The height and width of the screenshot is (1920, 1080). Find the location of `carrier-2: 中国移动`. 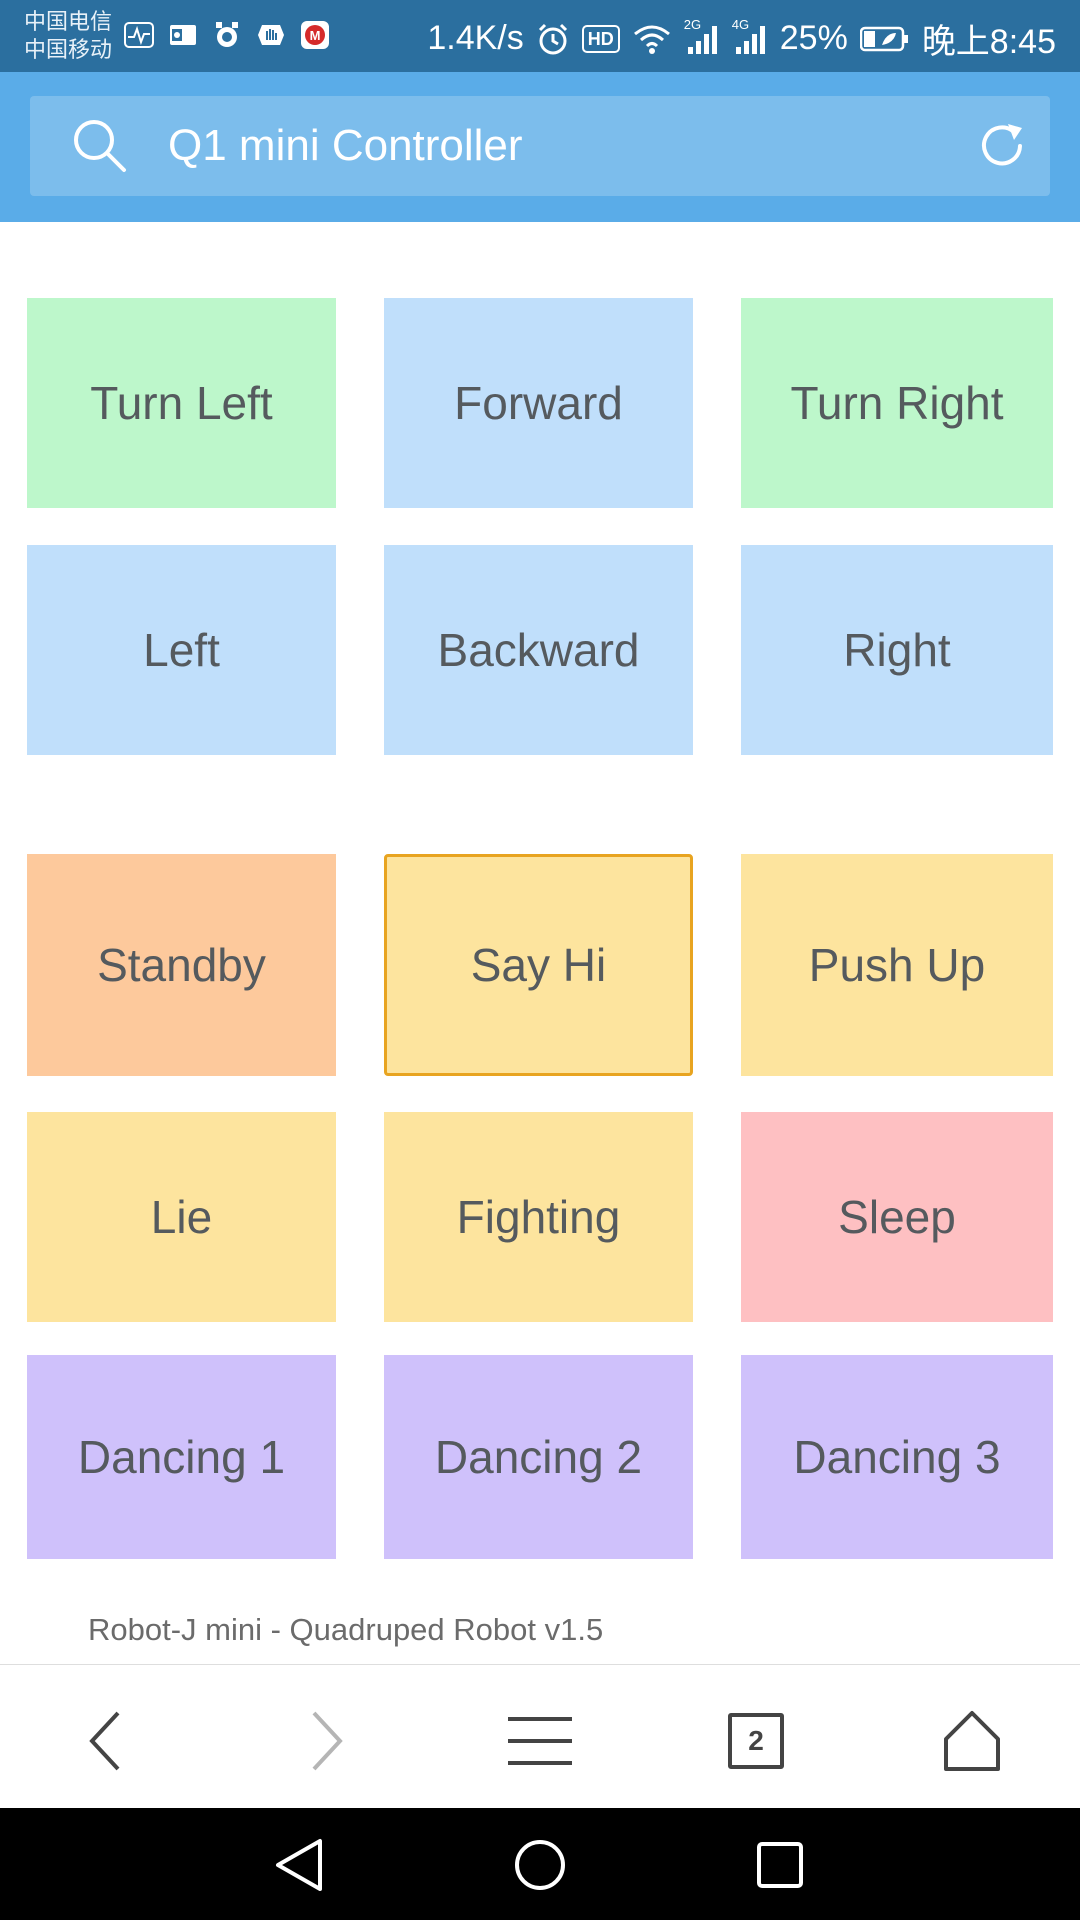

carrier-2: 中国移动 is located at coordinates (68, 49).